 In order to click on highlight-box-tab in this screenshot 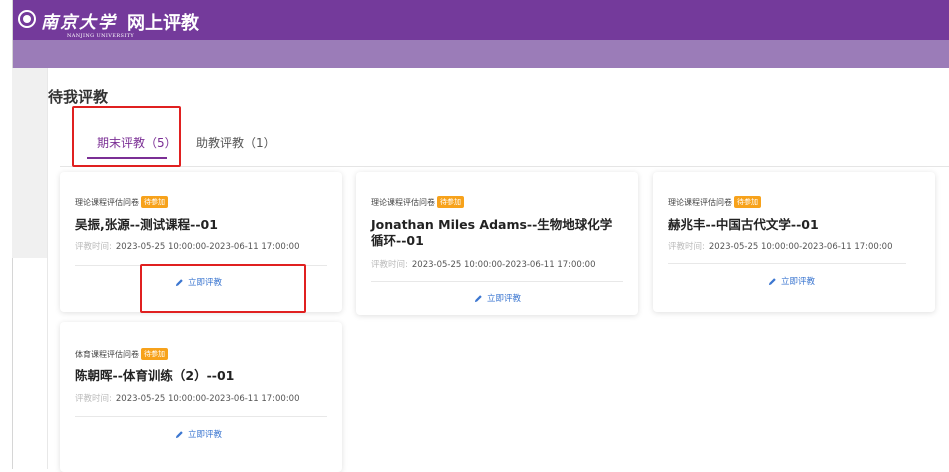, I will do `click(126, 136)`.